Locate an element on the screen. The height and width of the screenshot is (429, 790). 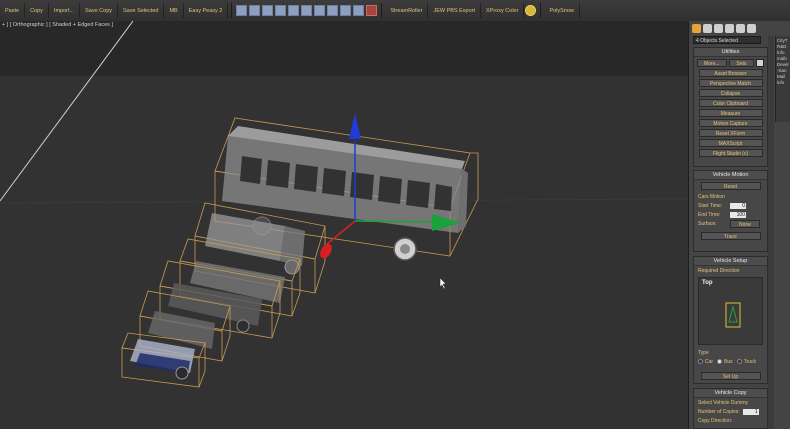
utility-button: Collapse is located at coordinates (730, 93).